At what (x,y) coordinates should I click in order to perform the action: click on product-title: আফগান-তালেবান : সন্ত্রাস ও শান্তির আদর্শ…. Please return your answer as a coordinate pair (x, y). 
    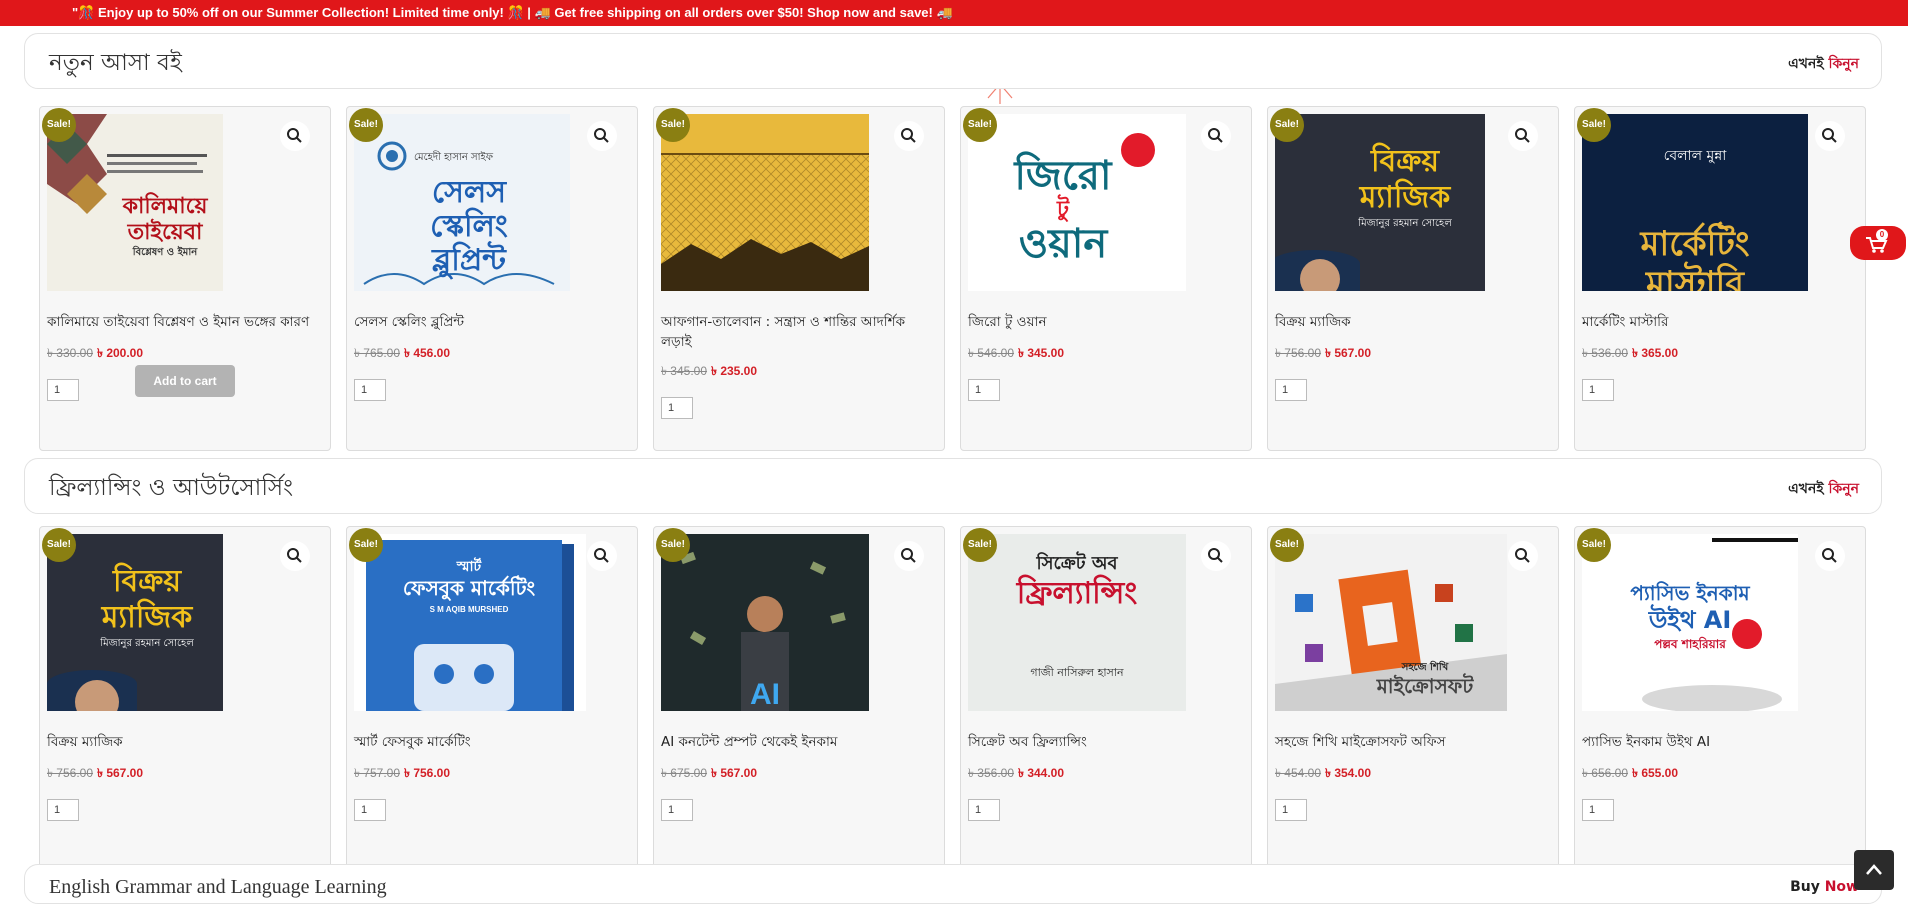
    Looking at the image, I should click on (800, 332).